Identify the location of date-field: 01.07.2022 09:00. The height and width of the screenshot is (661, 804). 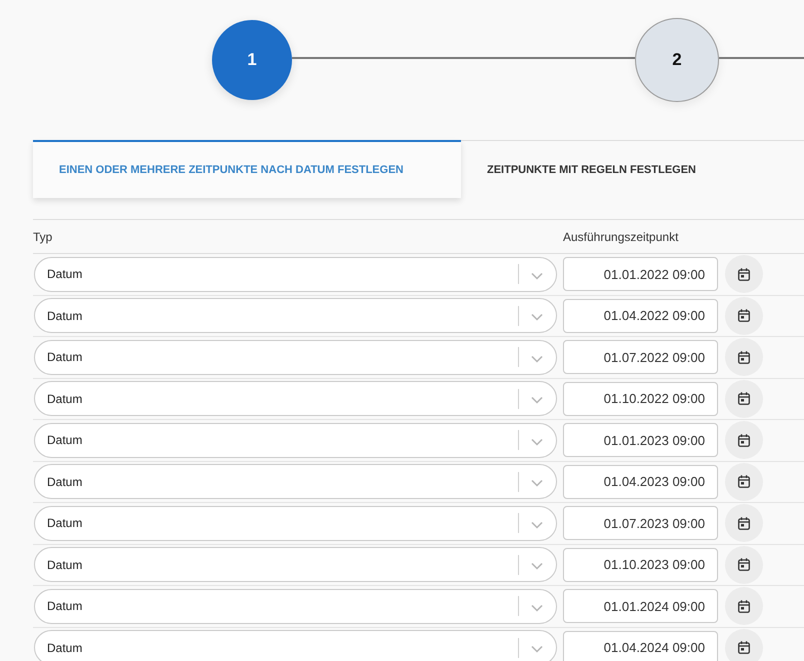
(640, 357).